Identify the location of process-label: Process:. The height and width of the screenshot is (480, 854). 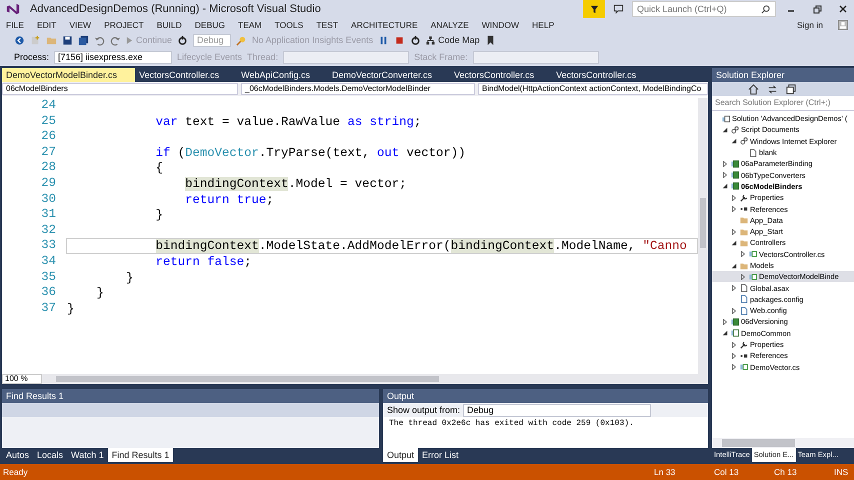
(32, 57).